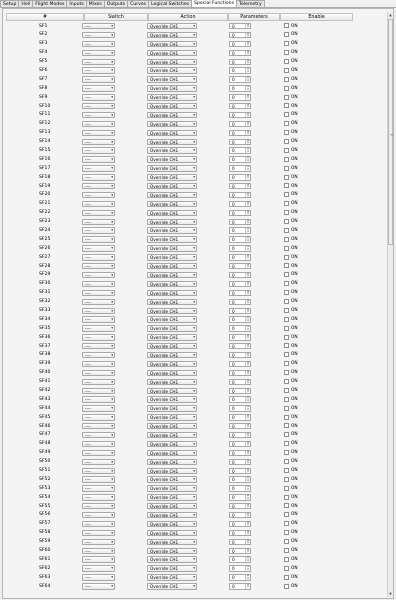 Image resolution: width=396 pixels, height=600 pixels. What do you see at coordinates (10, 3) in the screenshot?
I see `tab-setup: Setup` at bounding box center [10, 3].